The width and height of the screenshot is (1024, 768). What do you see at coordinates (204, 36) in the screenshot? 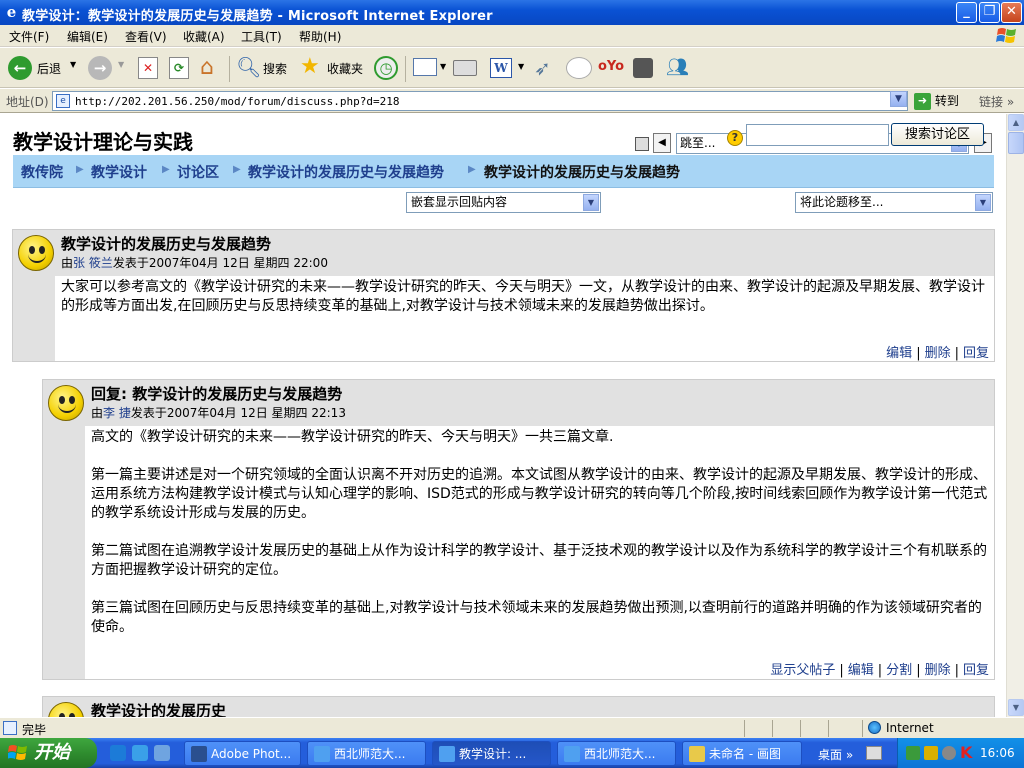
I see `menu-favorites: 收藏(A)` at bounding box center [204, 36].